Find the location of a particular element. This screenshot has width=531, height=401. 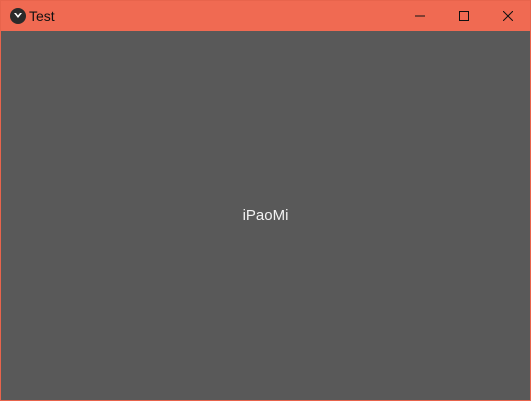

maximize-icon is located at coordinates (464, 16).